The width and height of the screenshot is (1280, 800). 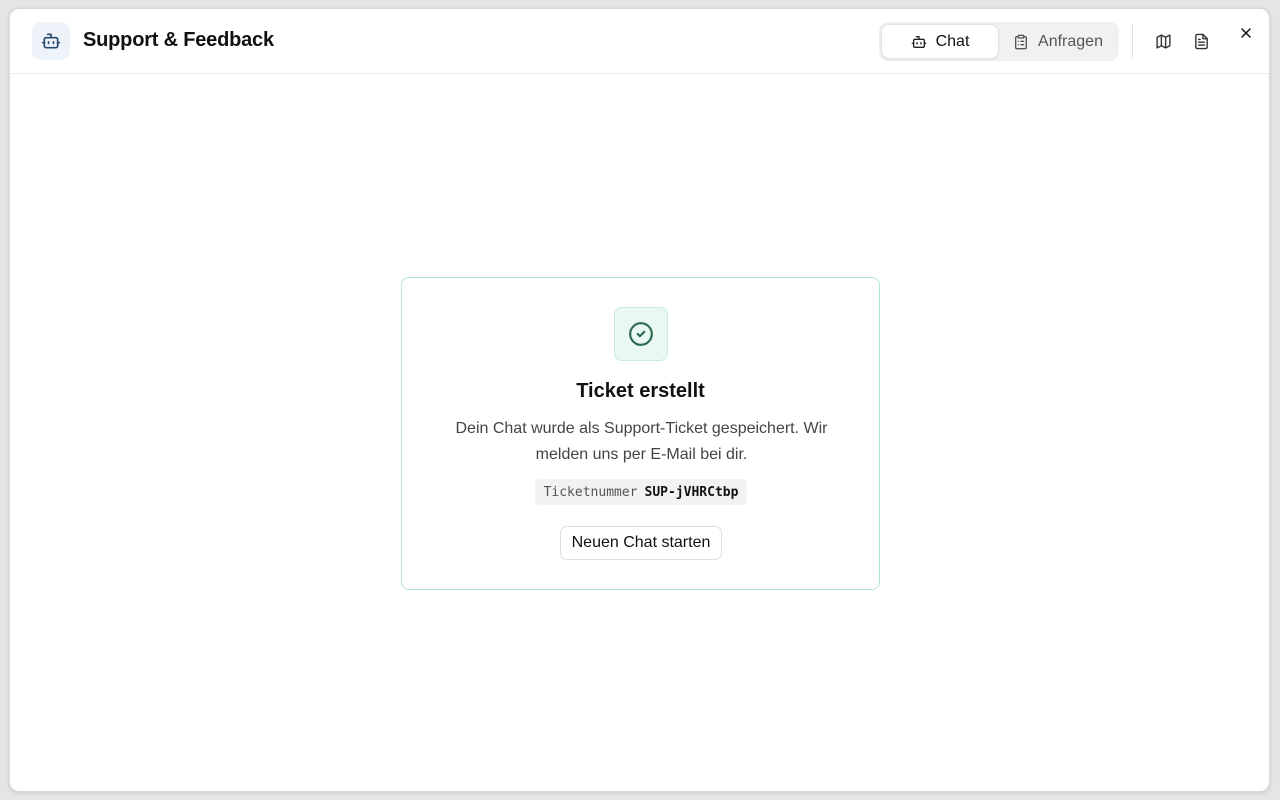 I want to click on tab-chat: Chat, so click(x=940, y=41).